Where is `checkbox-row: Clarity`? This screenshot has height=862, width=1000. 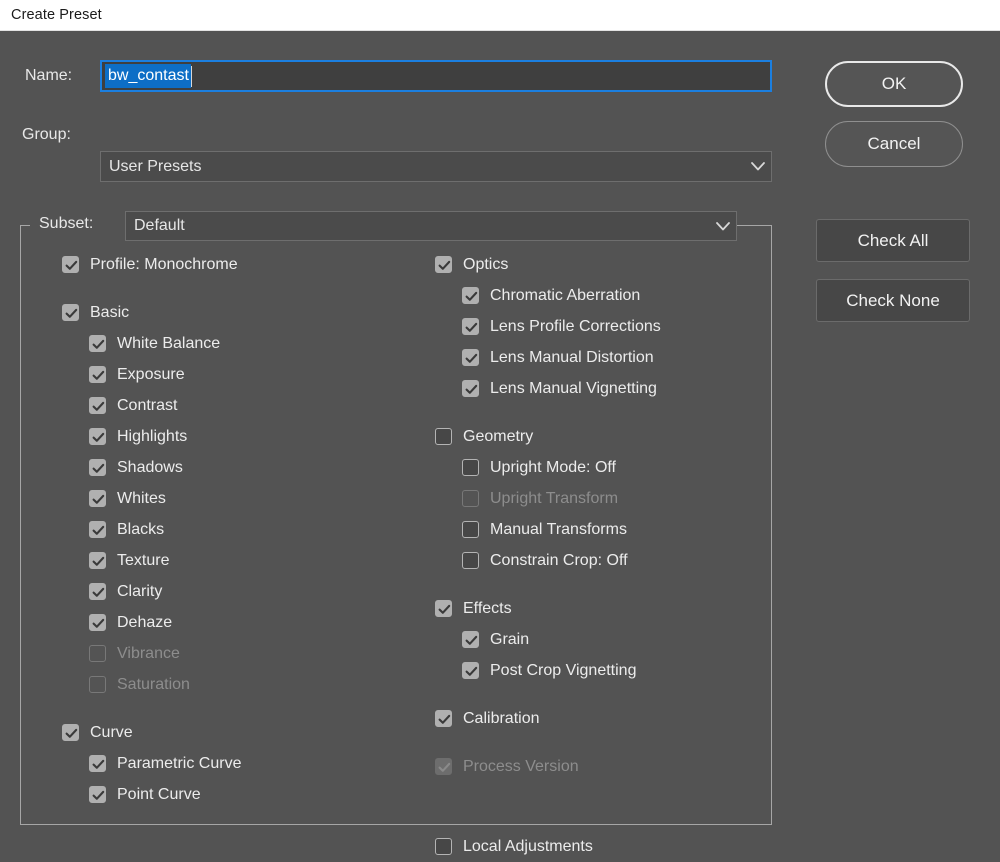 checkbox-row: Clarity is located at coordinates (232, 591).